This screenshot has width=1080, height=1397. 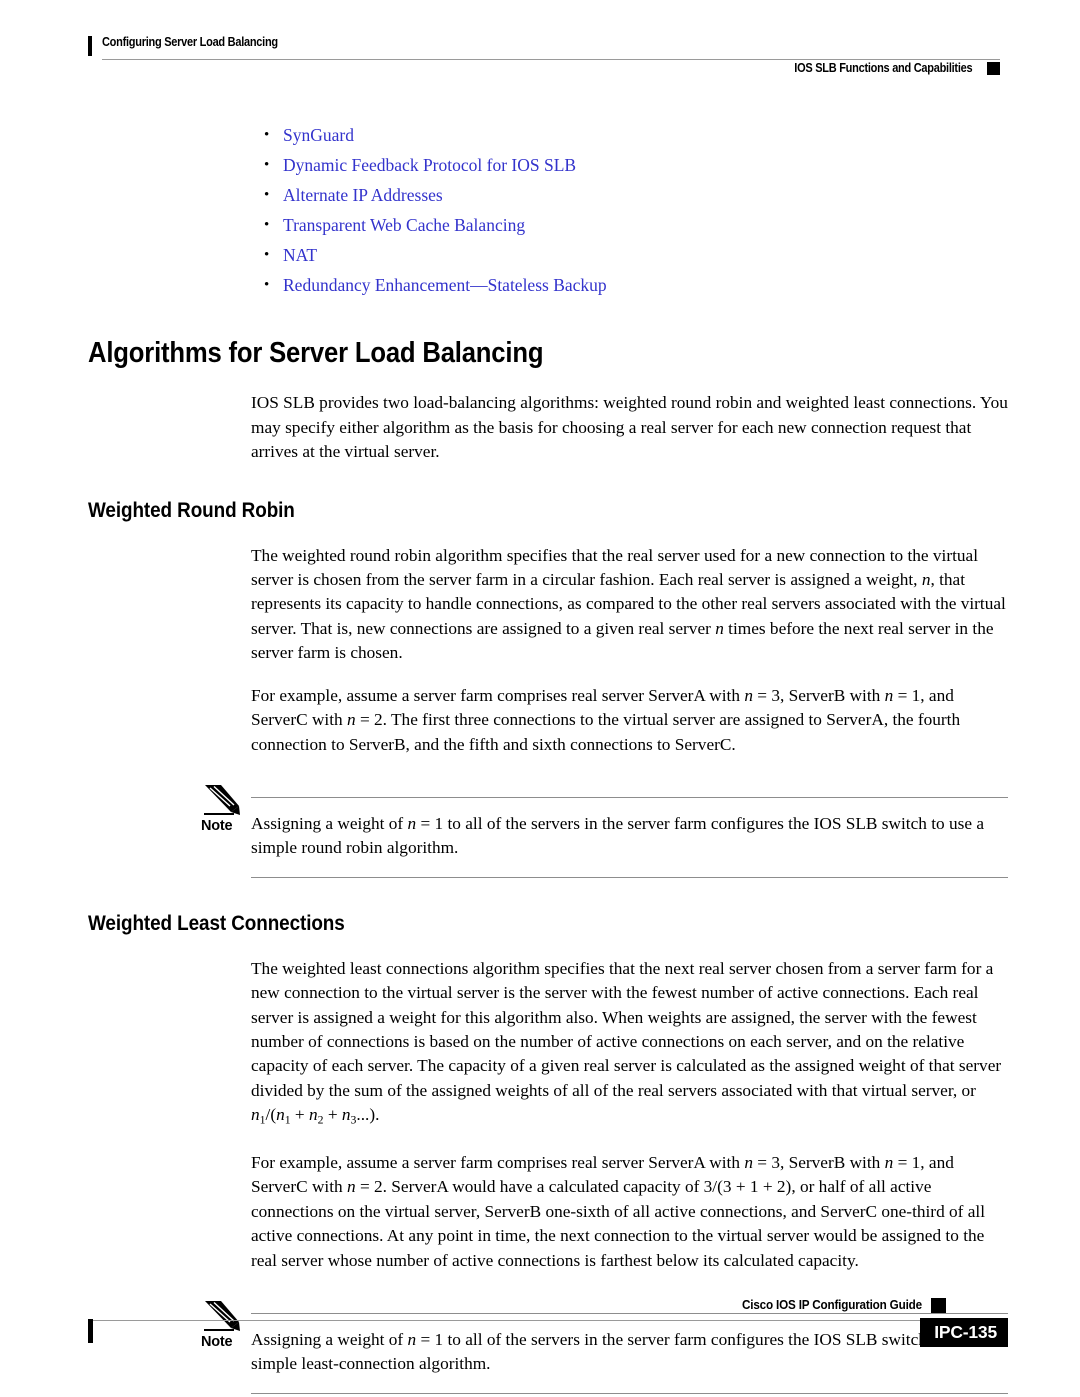 What do you see at coordinates (445, 285) in the screenshot?
I see `link-label: Redundancy Enhancement—Stateless Backup` at bounding box center [445, 285].